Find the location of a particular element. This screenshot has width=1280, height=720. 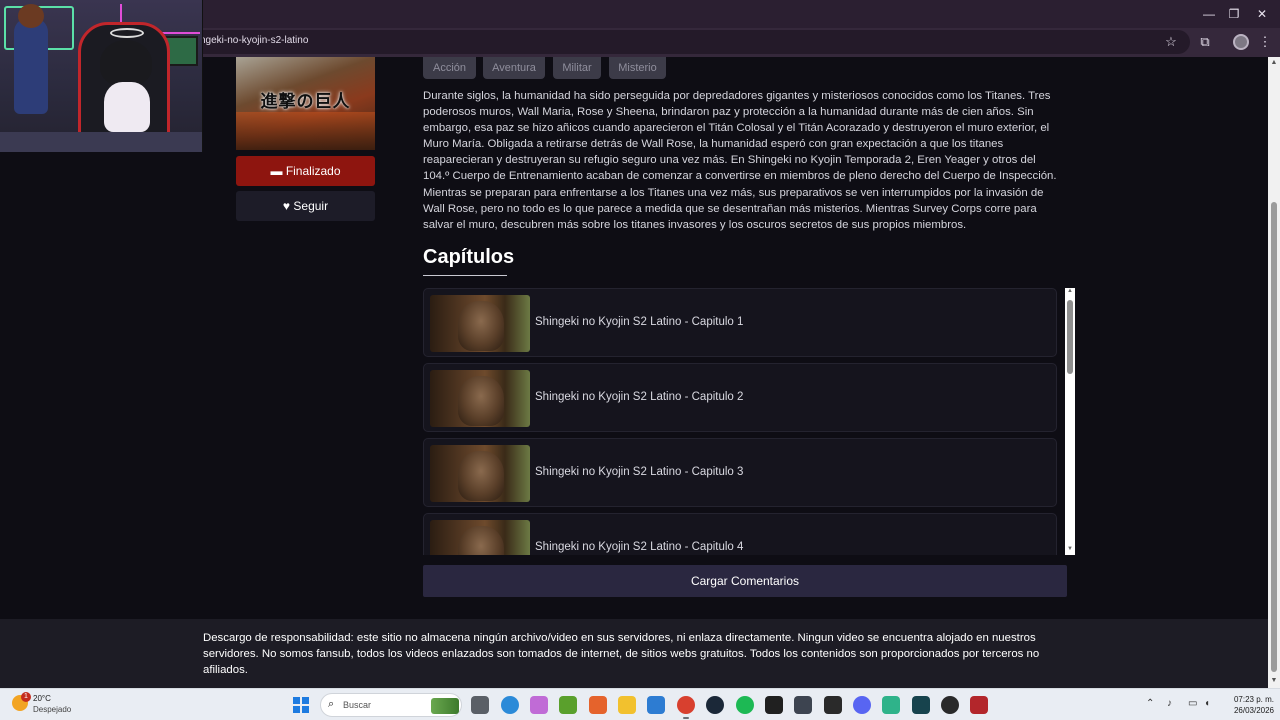

minimize-button: — is located at coordinates (1209, 14).